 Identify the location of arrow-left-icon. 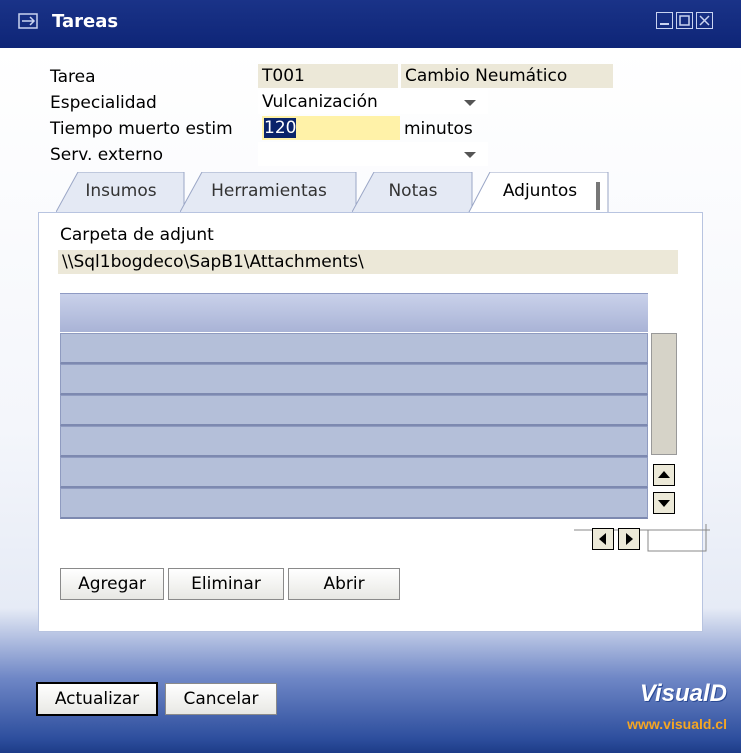
(602, 539).